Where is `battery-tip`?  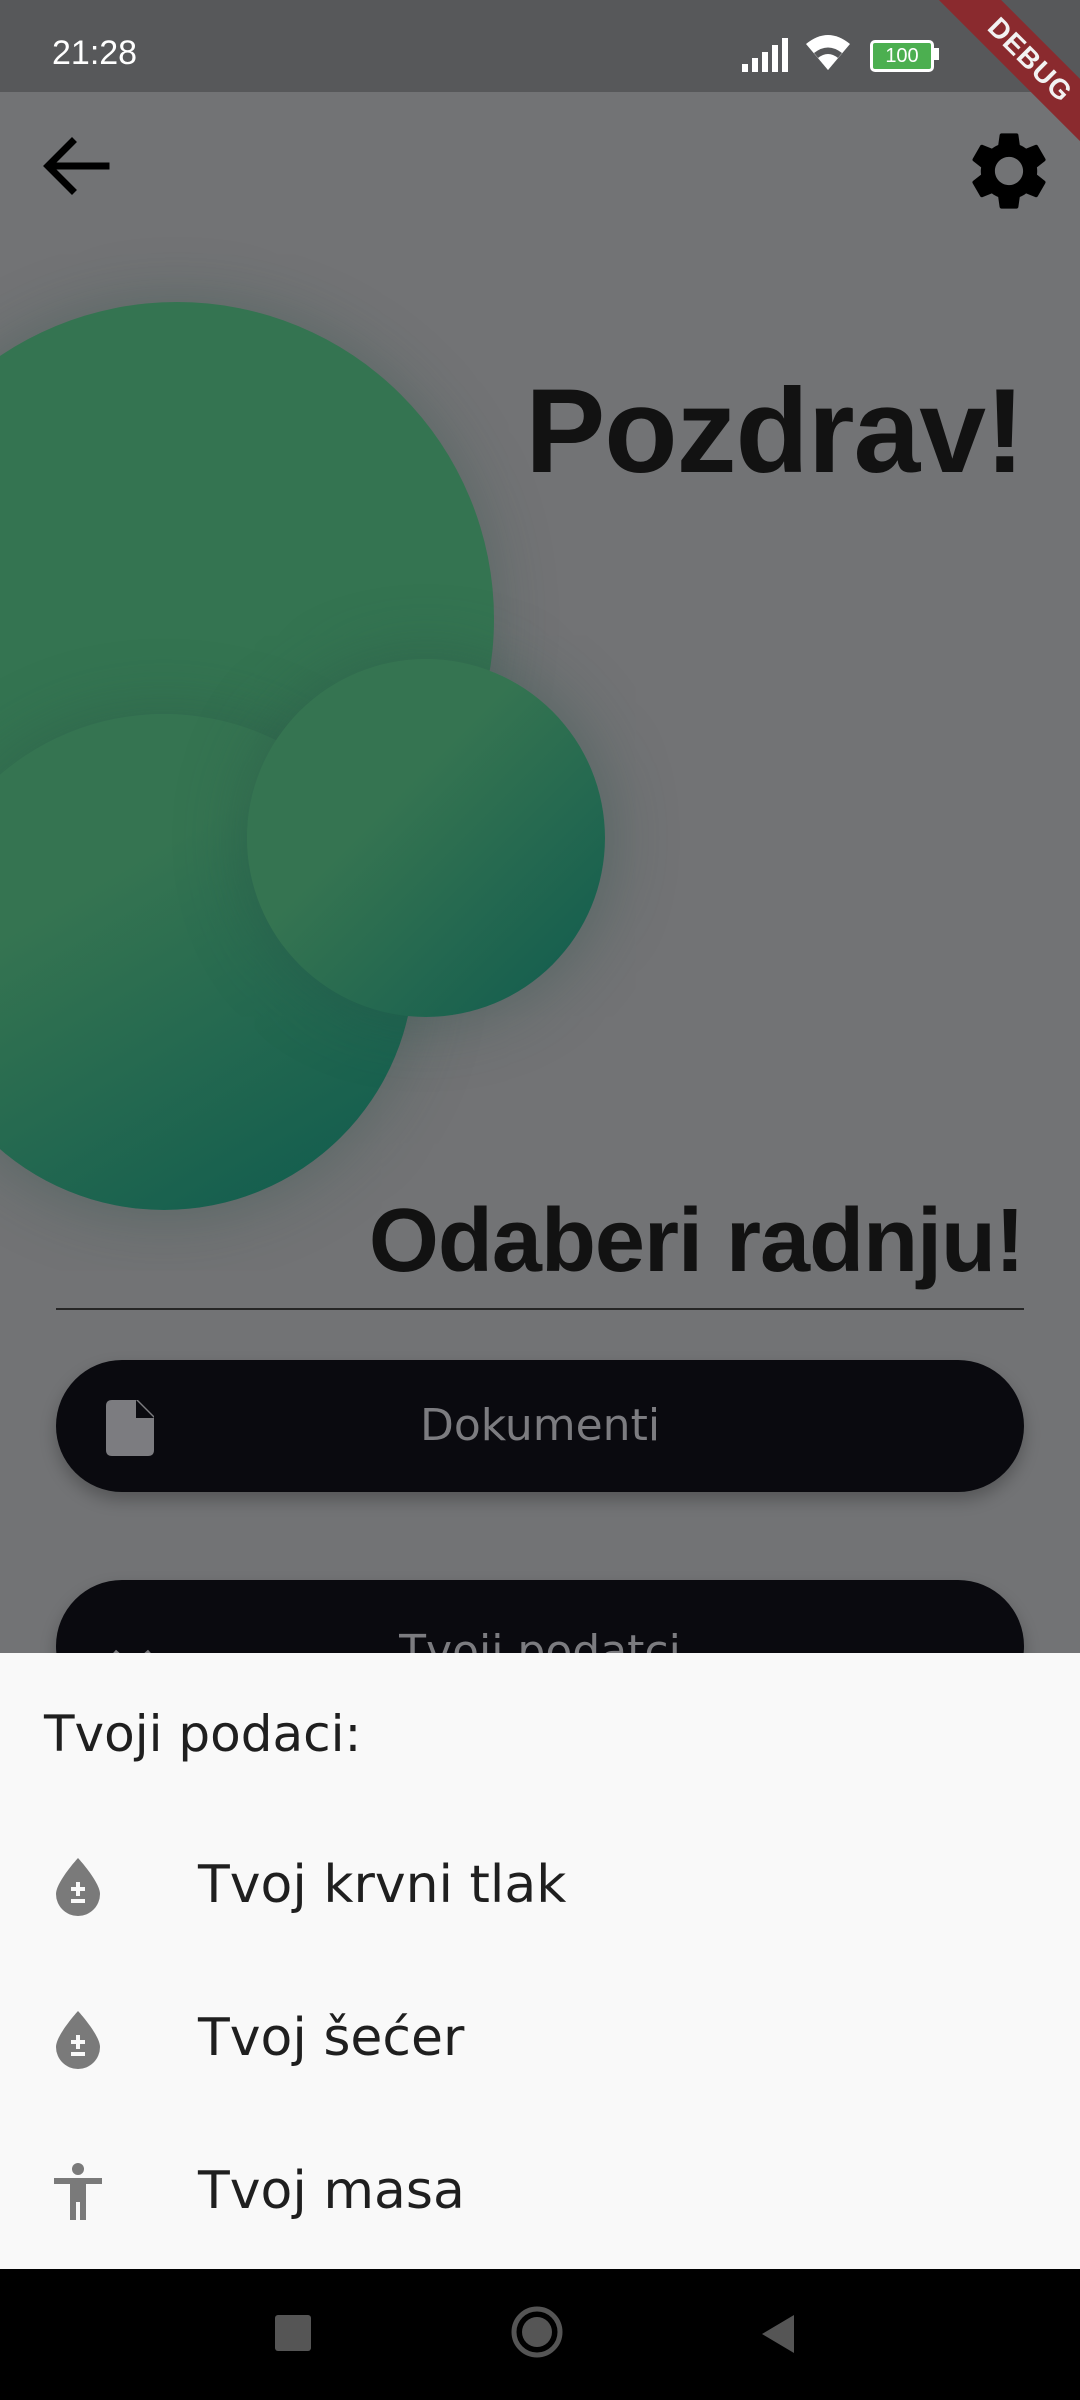
battery-tip is located at coordinates (936, 54).